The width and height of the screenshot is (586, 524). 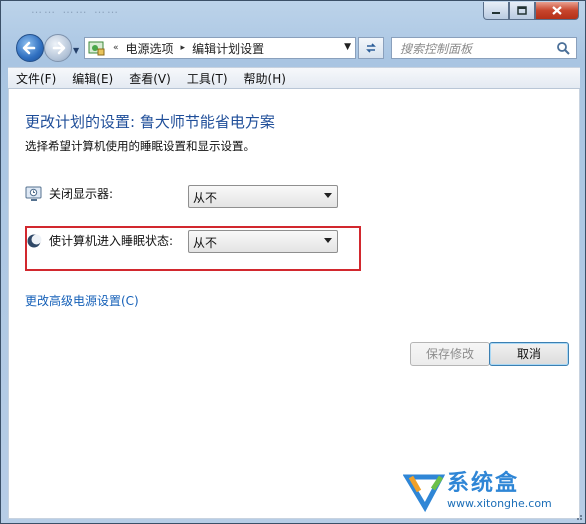 I want to click on watermark-logo-icon, so click(x=424, y=493).